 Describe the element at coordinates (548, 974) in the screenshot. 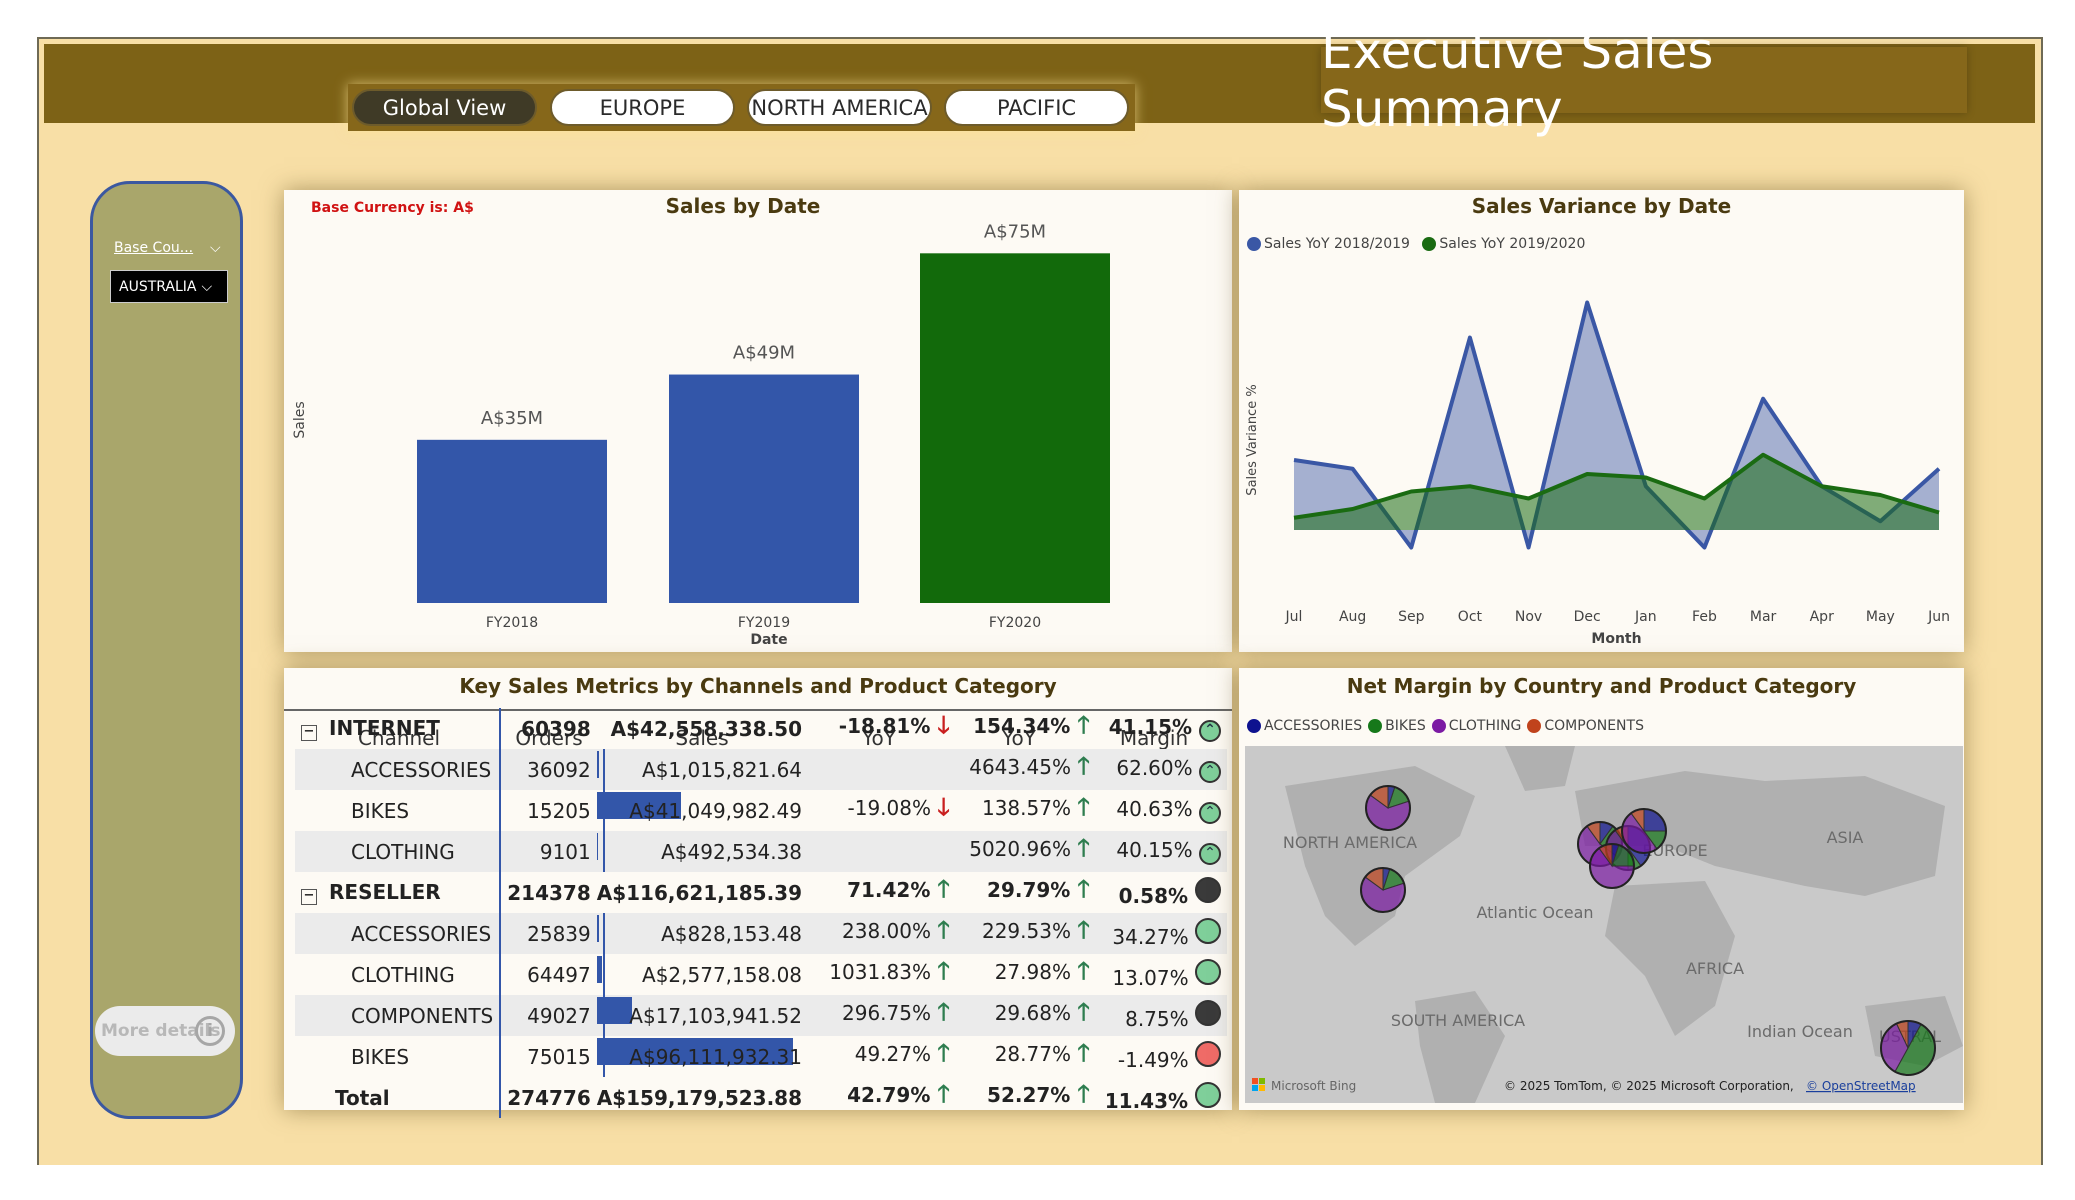

I see `orders-cell: 64497` at that location.